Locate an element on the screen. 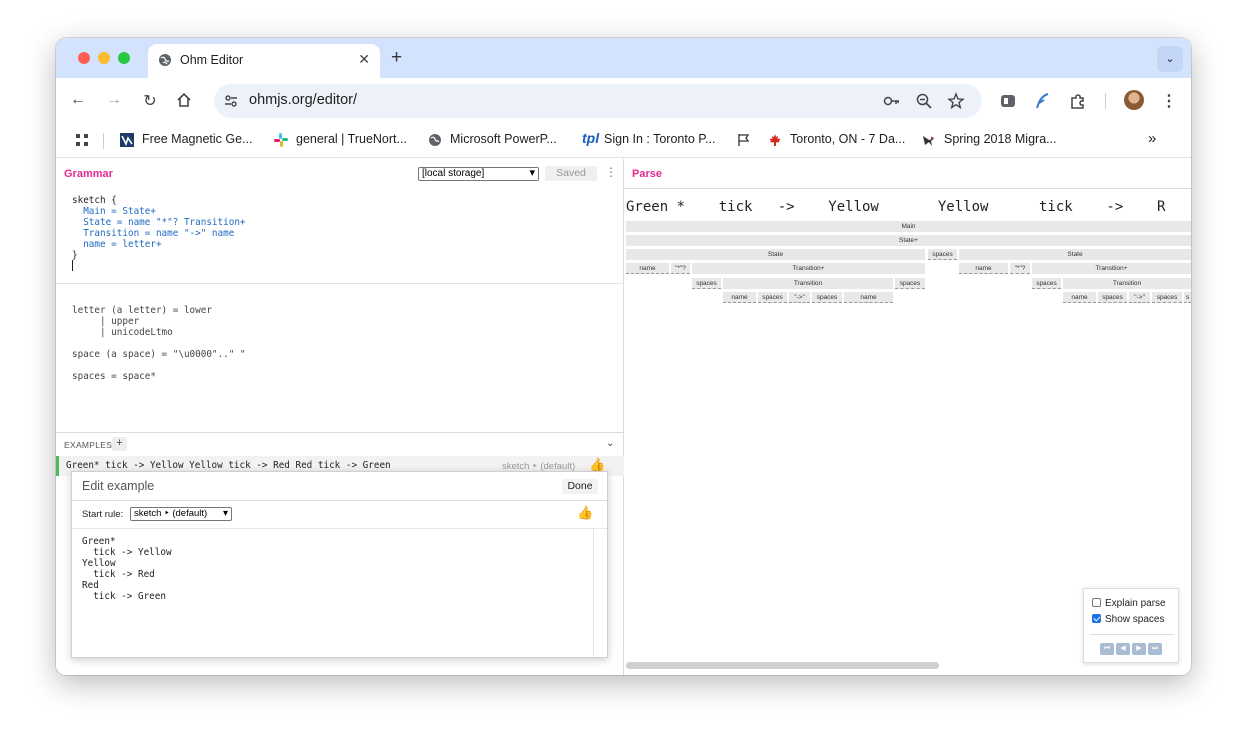 The width and height of the screenshot is (1247, 749). skip-to-end-icon: ⏭ is located at coordinates (1155, 649).